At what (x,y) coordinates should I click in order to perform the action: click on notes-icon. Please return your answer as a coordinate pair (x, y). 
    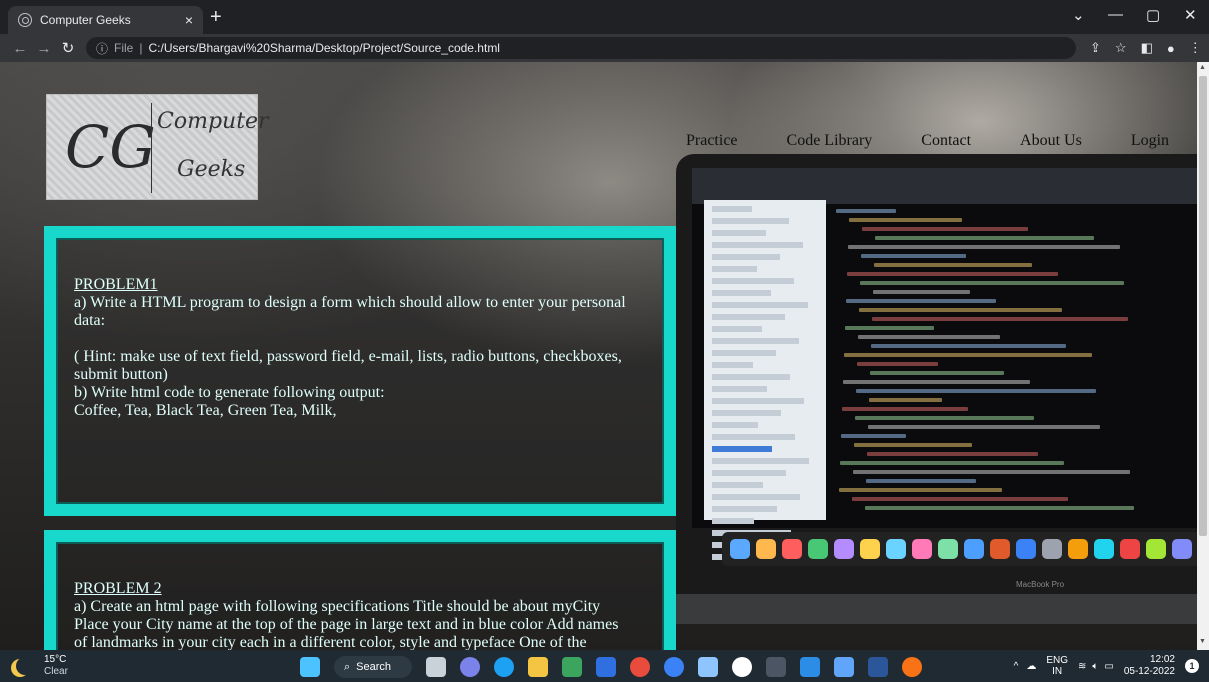
    Looking at the image, I should click on (844, 667).